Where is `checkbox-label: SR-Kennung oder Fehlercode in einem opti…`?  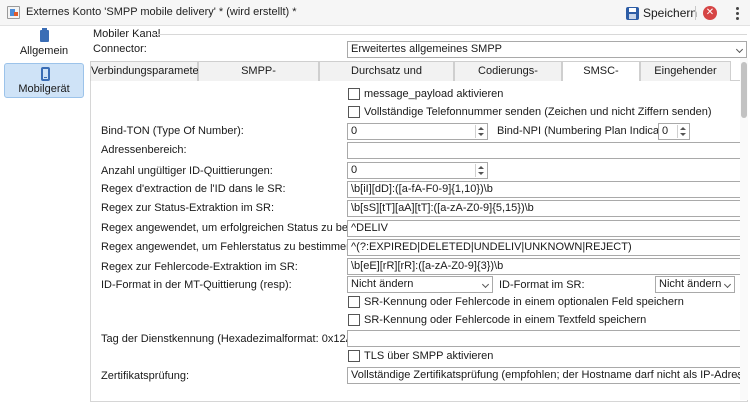 checkbox-label: SR-Kennung oder Fehlercode in einem opti… is located at coordinates (524, 302).